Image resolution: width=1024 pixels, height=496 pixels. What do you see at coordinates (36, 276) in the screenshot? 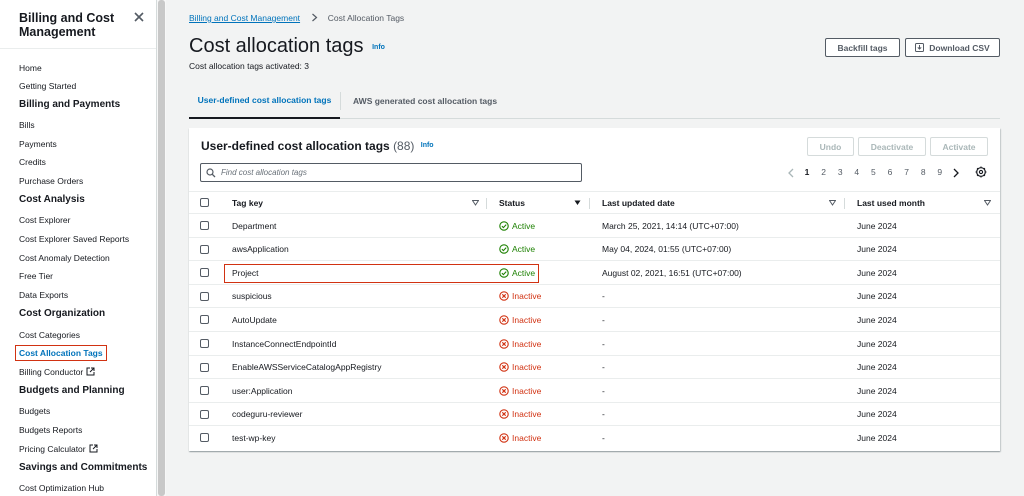
I see `sidebar-item-free-tier: Free Tier` at bounding box center [36, 276].